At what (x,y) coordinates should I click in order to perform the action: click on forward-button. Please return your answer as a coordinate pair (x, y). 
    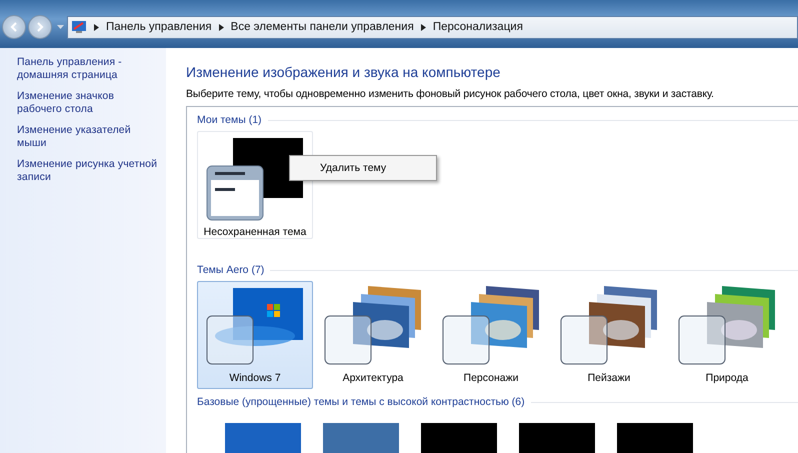
    Looking at the image, I should click on (40, 27).